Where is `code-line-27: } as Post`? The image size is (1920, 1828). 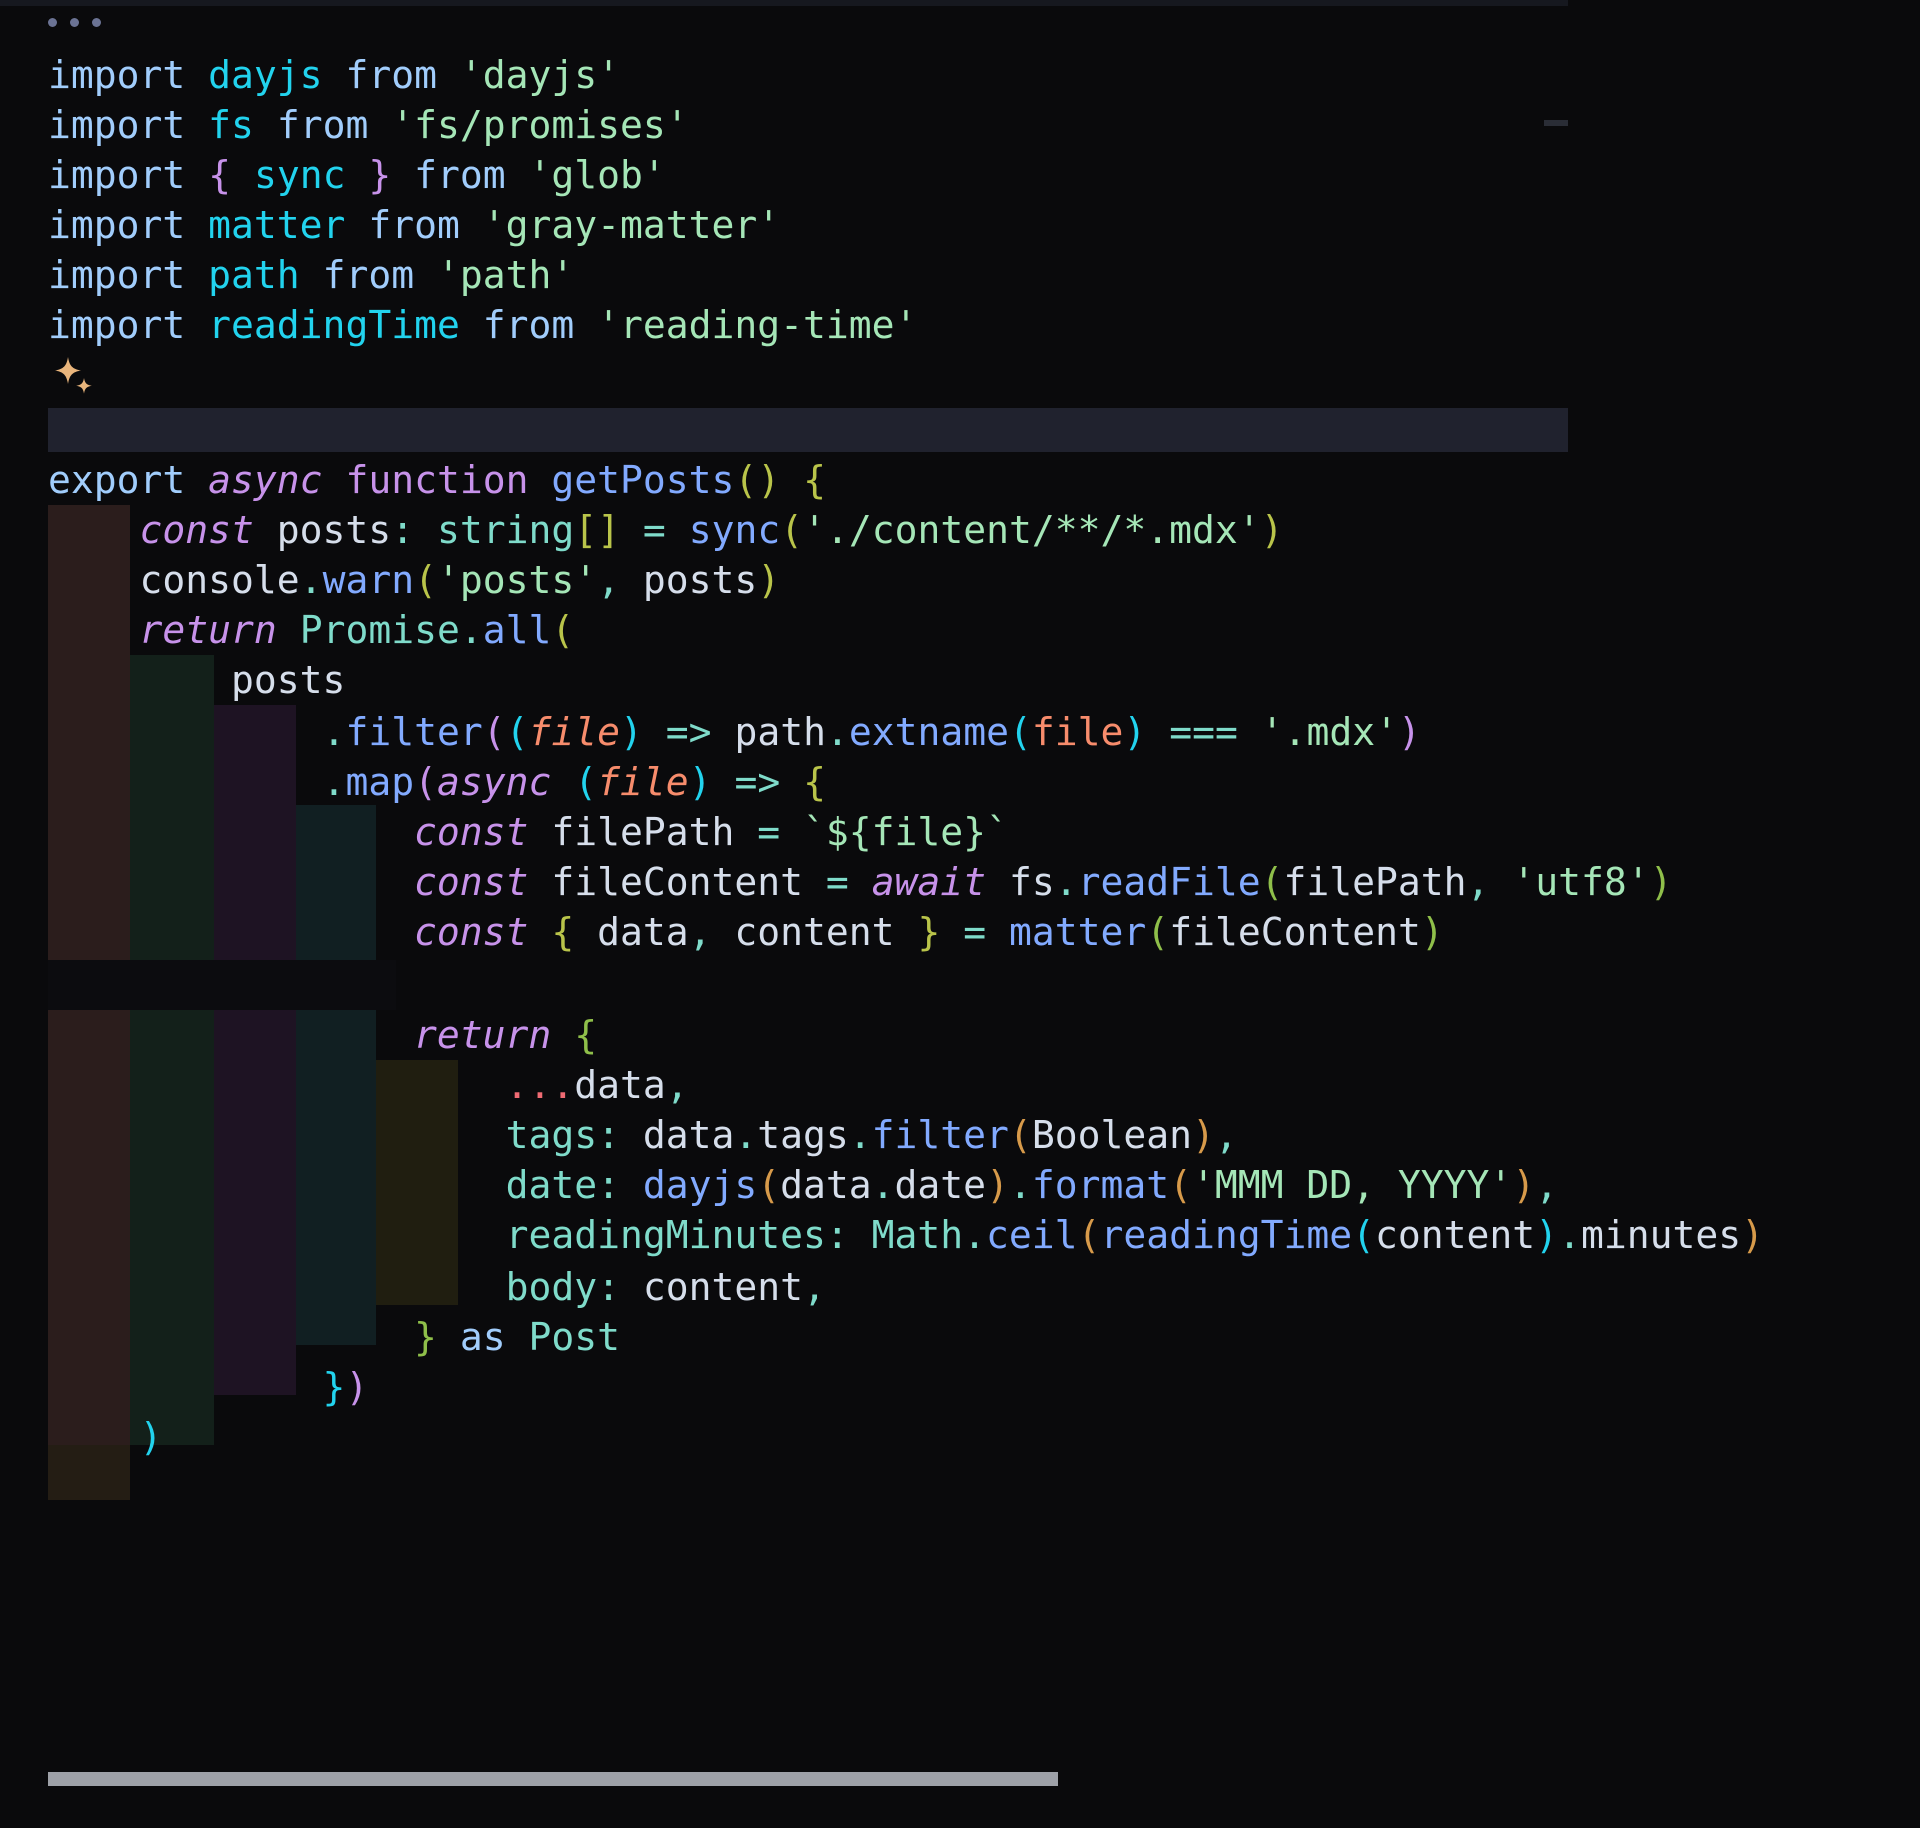 code-line-27: } as Post is located at coordinates (960, 1337).